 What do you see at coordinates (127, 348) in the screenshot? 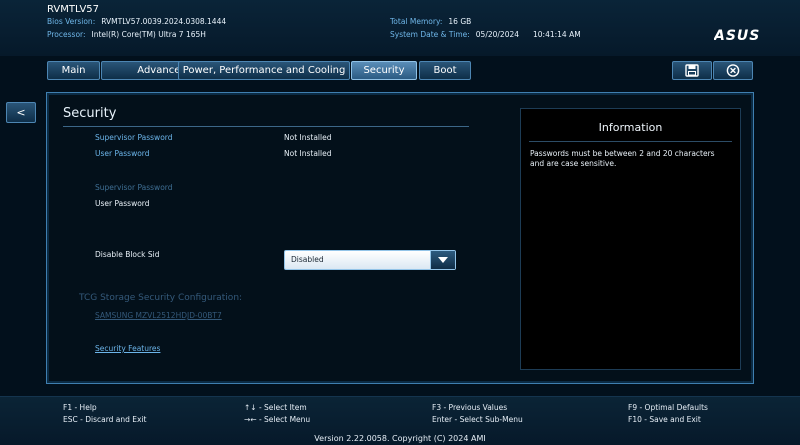
I see `security-features-link: Security Features` at bounding box center [127, 348].